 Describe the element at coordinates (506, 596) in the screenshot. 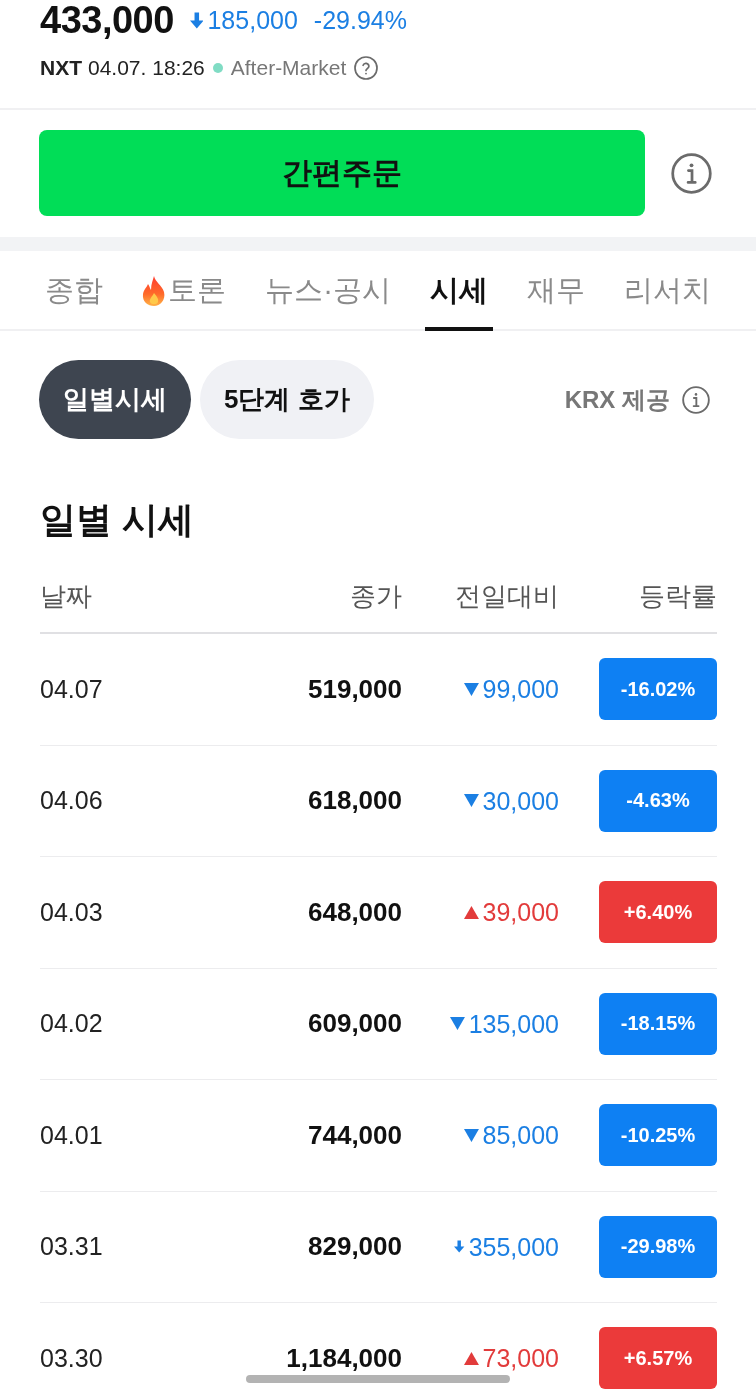

I see `column-header: 전일대비` at that location.